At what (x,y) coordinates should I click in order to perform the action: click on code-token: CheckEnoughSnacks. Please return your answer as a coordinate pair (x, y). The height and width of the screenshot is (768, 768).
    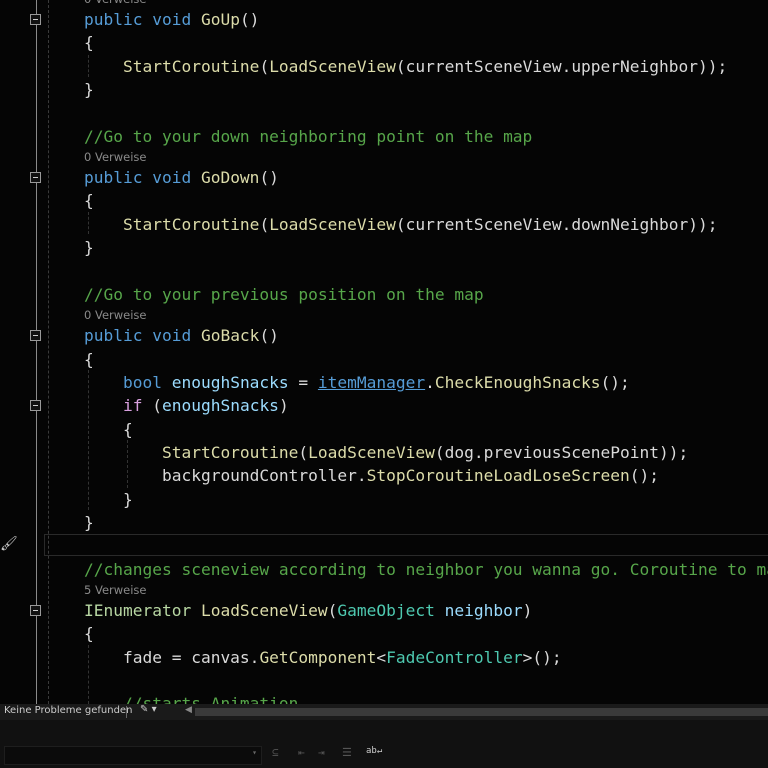
    Looking at the image, I should click on (517, 382).